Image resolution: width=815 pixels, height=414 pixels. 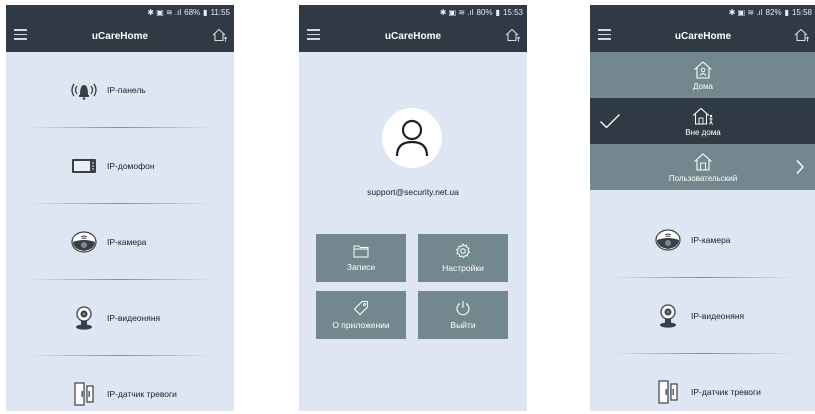 I want to click on tile-label: Записи, so click(x=361, y=267).